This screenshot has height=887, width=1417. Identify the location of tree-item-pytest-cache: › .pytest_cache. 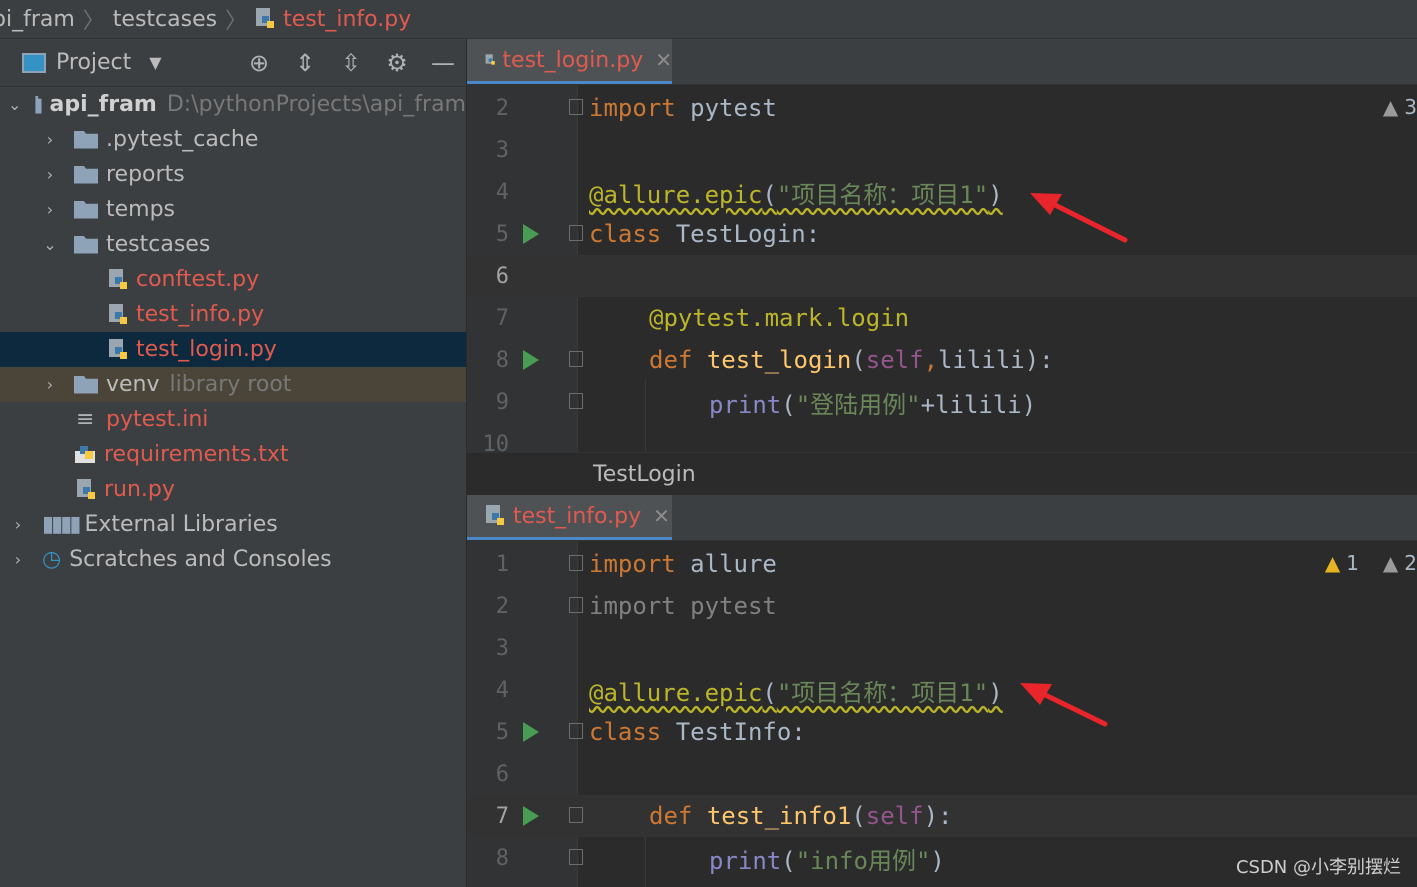
(233, 139).